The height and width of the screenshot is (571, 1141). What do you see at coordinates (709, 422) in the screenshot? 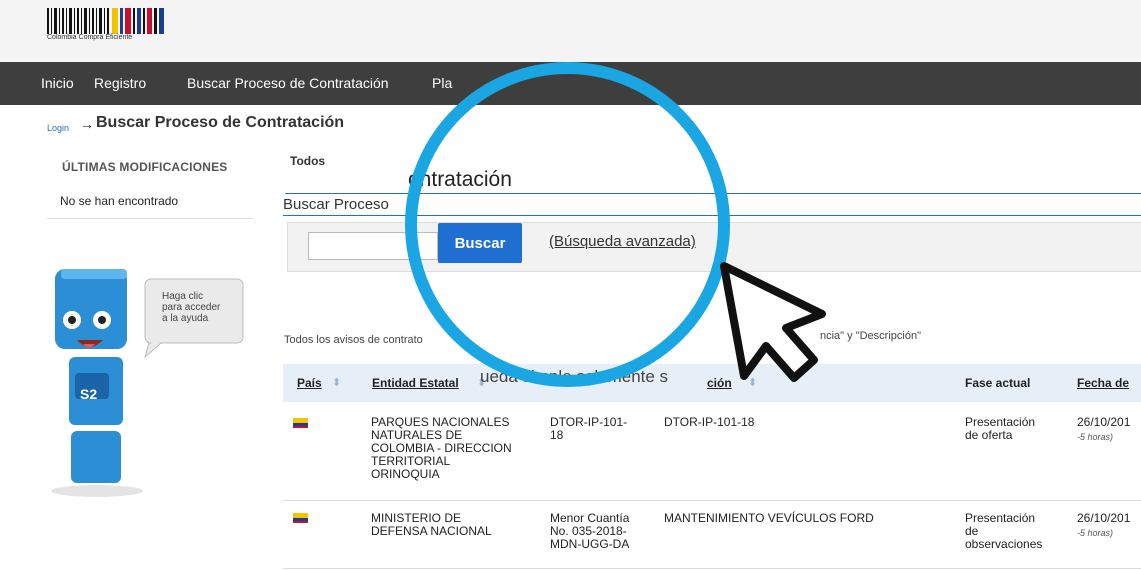
I see `table-cell-descripcion: DTOR-IP-101-18` at bounding box center [709, 422].